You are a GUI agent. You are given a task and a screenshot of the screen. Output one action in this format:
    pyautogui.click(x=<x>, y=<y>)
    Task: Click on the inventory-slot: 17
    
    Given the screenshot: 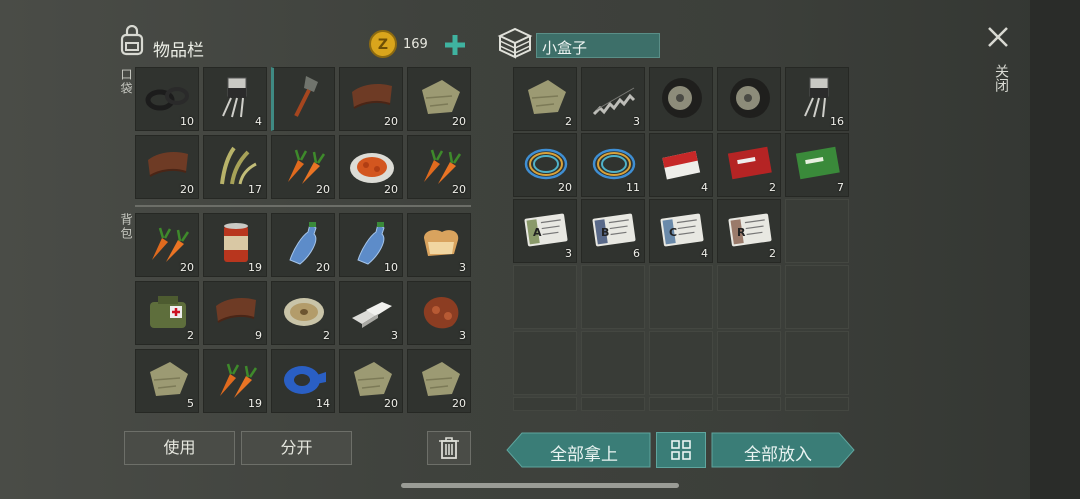 What is the action you would take?
    pyautogui.click(x=235, y=167)
    